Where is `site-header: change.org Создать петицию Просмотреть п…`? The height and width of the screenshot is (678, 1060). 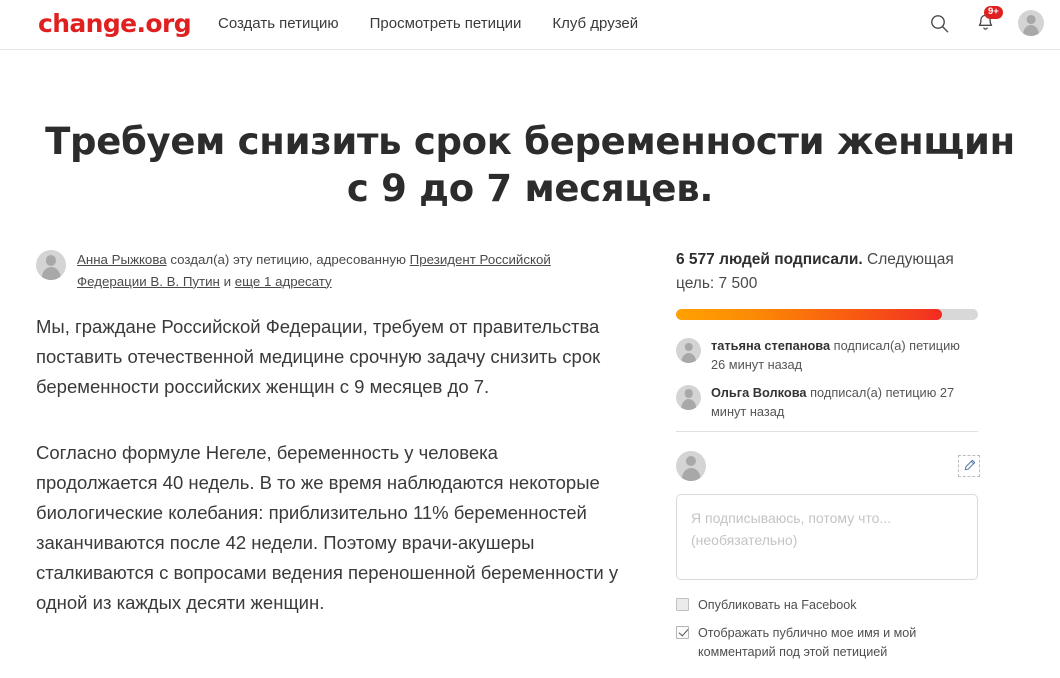
site-header: change.org Создать петицию Просмотреть п… is located at coordinates (530, 25).